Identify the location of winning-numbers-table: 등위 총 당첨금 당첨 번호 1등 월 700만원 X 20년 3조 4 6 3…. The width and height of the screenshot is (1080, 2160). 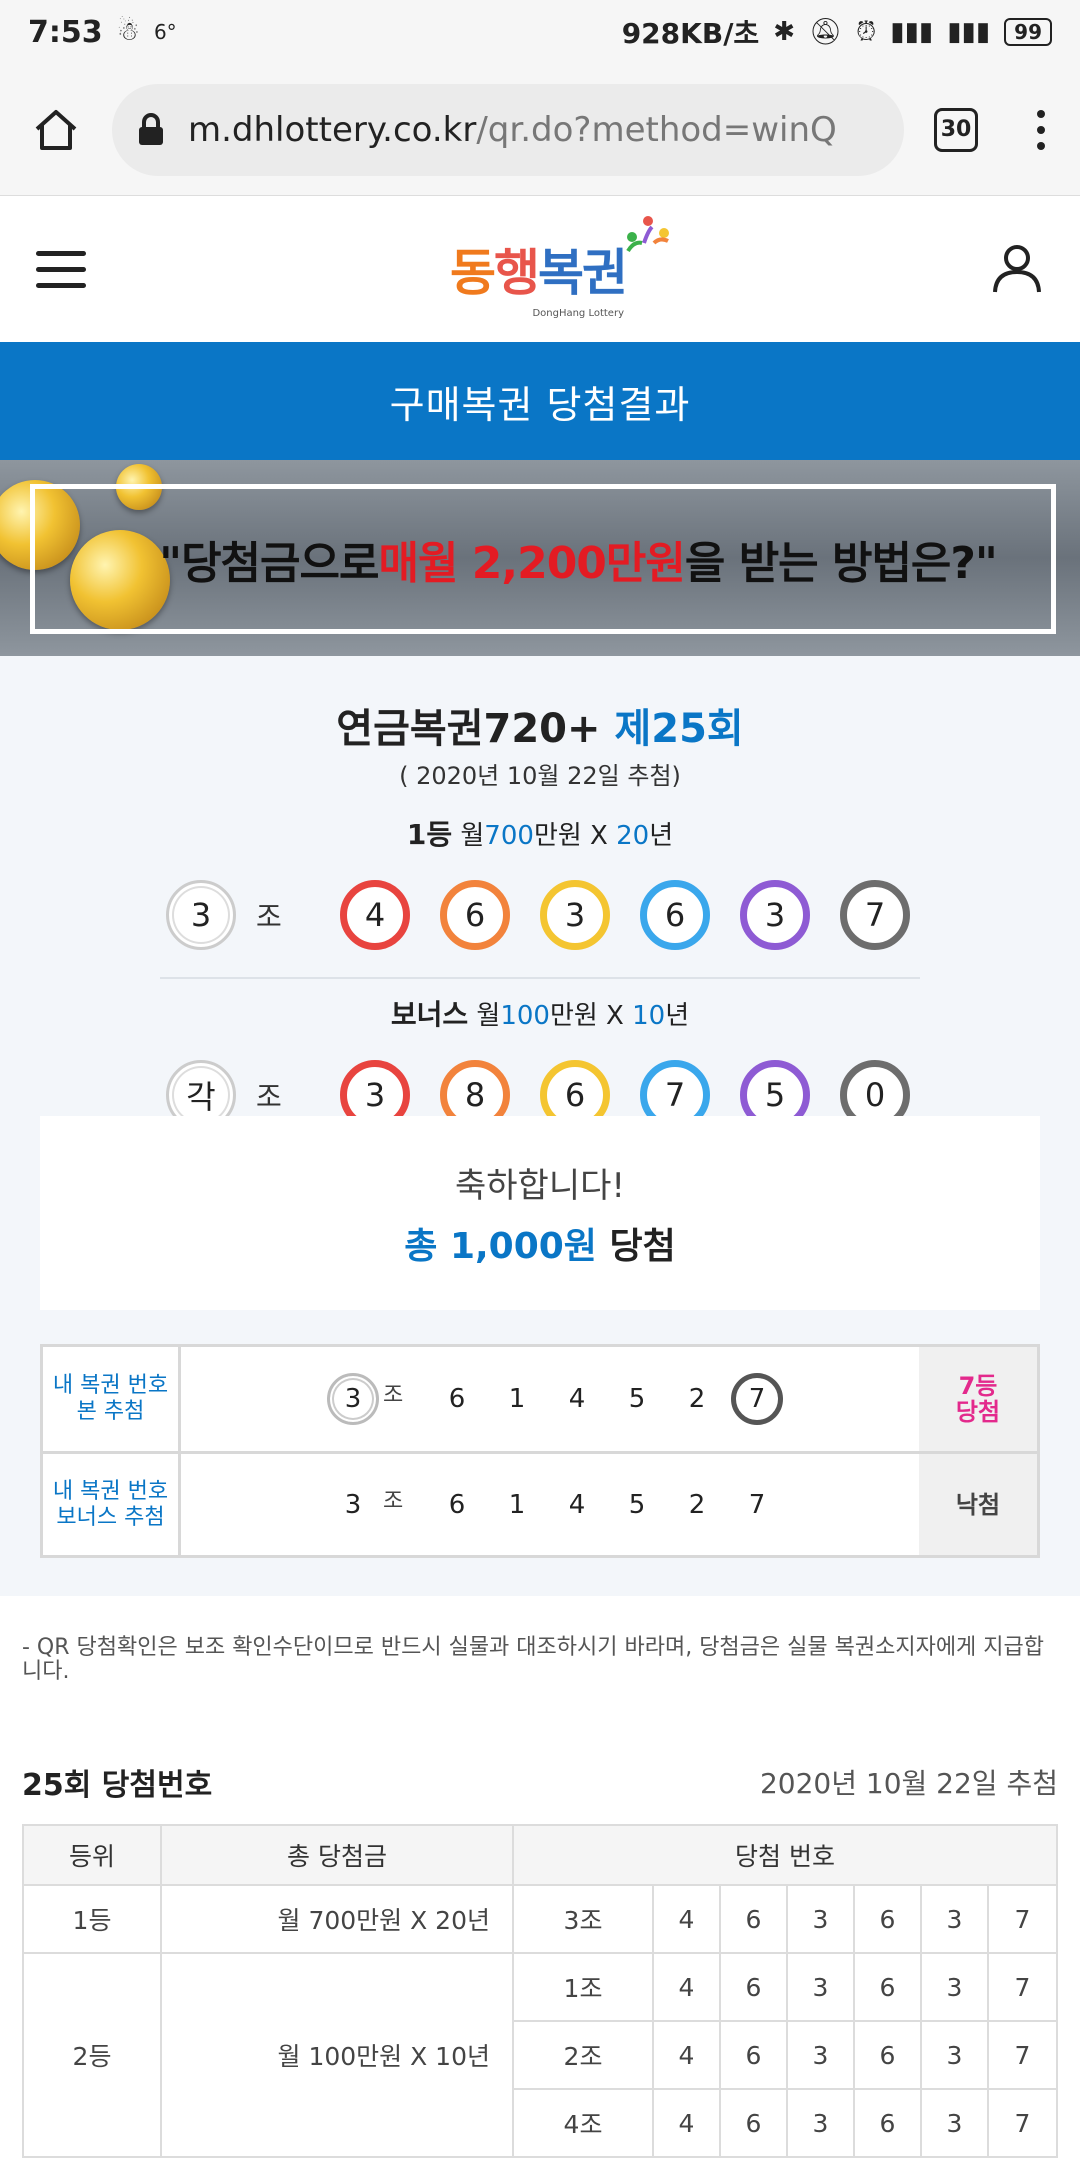
(540, 1991).